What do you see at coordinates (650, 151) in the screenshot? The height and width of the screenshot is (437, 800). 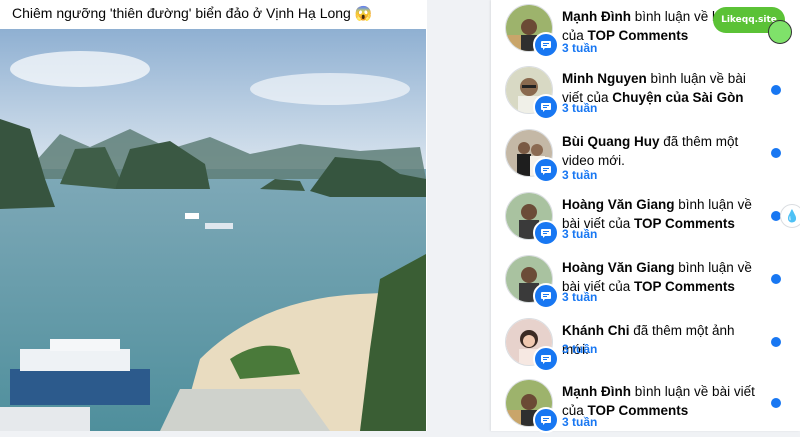 I see `notification-text: Bùi Quang Huy đã thêm một video mới.` at bounding box center [650, 151].